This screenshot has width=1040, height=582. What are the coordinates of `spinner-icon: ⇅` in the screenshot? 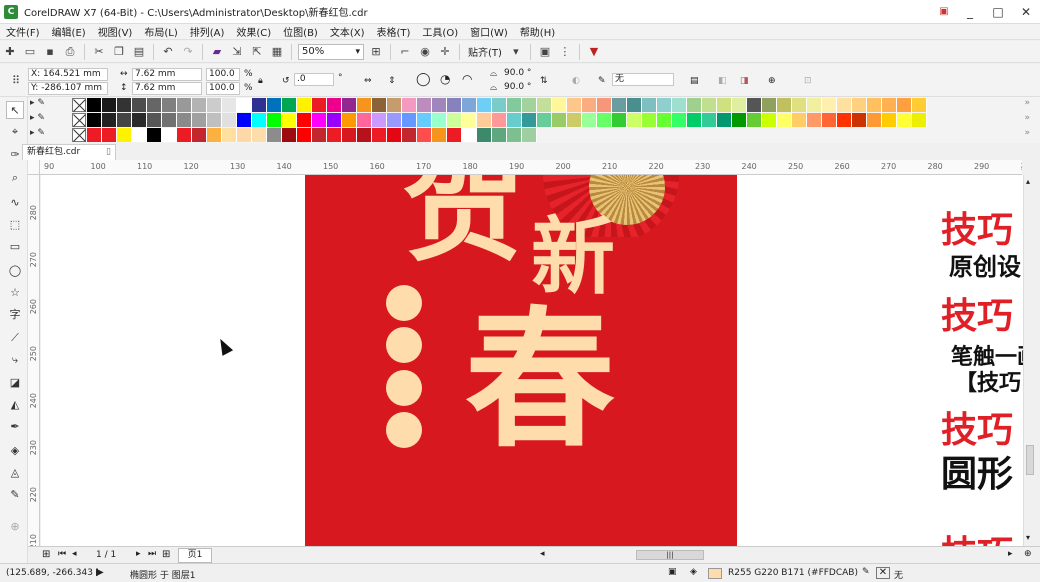 It's located at (544, 81).